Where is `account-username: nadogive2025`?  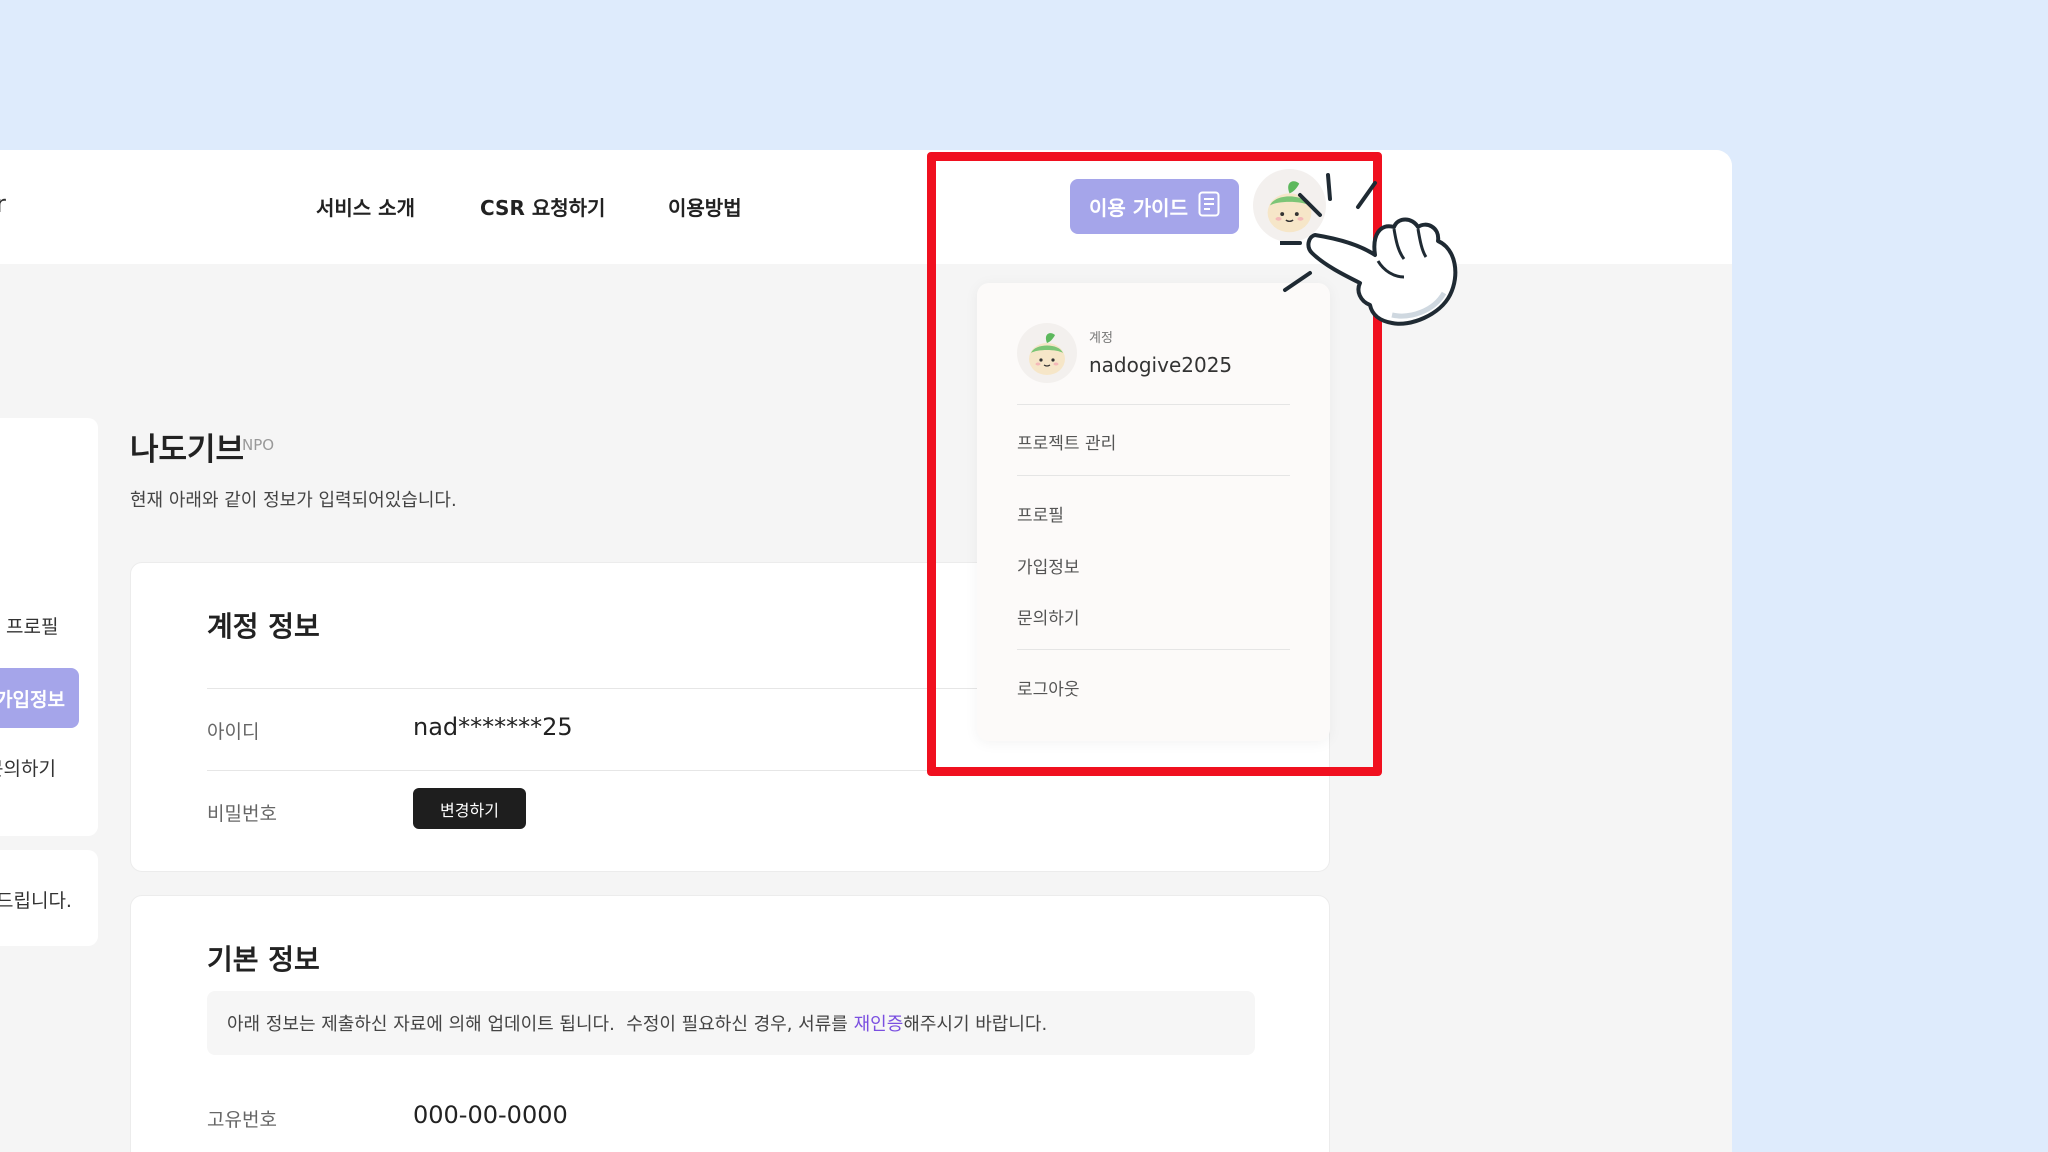
account-username: nadogive2025 is located at coordinates (1161, 365).